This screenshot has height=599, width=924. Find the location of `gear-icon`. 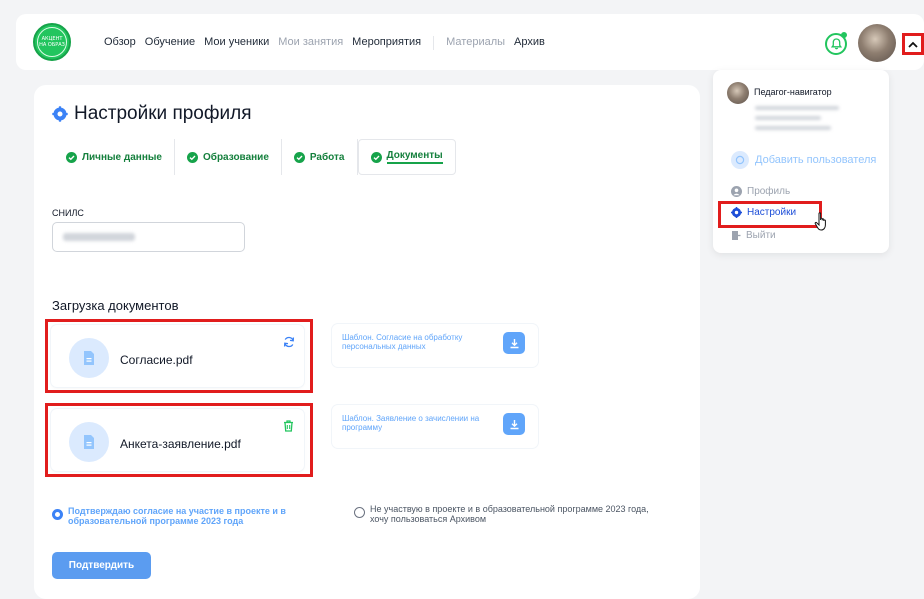

gear-icon is located at coordinates (60, 114).